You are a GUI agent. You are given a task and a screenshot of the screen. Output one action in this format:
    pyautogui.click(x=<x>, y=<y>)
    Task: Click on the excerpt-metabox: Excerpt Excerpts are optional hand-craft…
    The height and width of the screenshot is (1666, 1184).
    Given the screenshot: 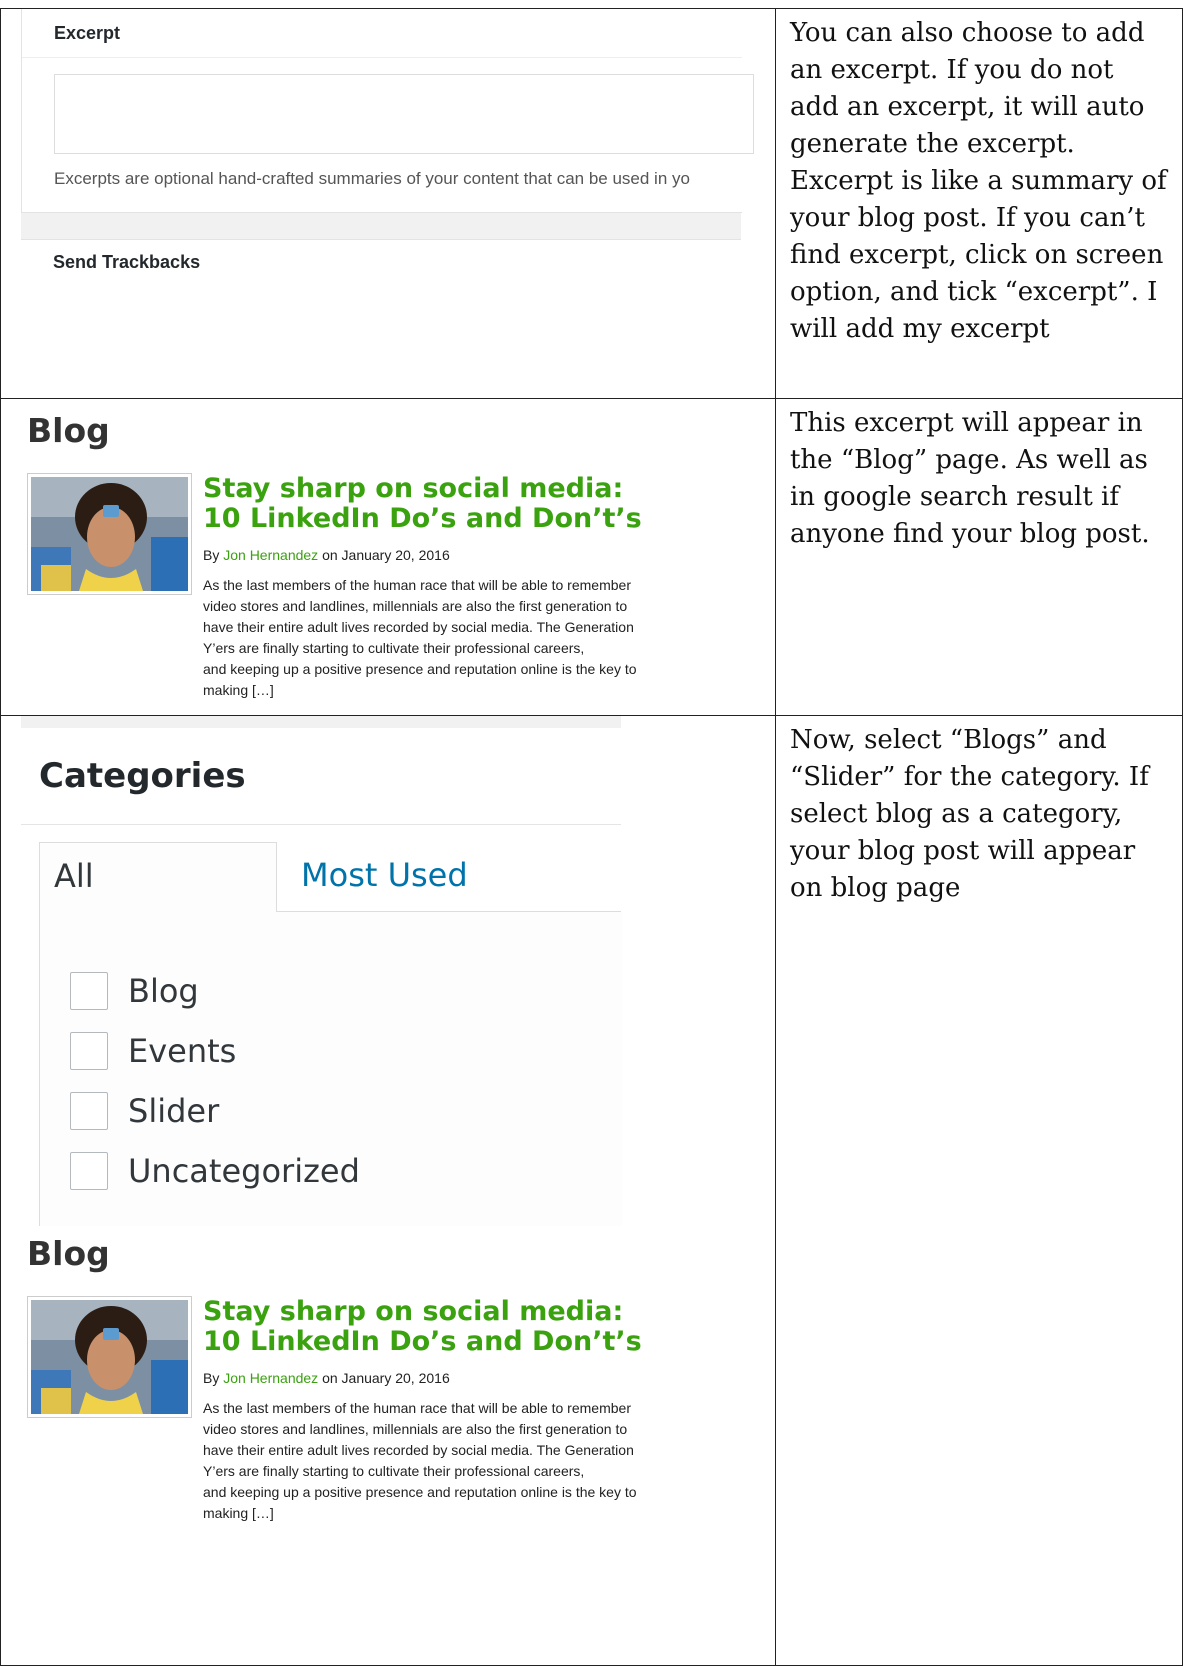 What is the action you would take?
    pyautogui.click(x=387, y=149)
    